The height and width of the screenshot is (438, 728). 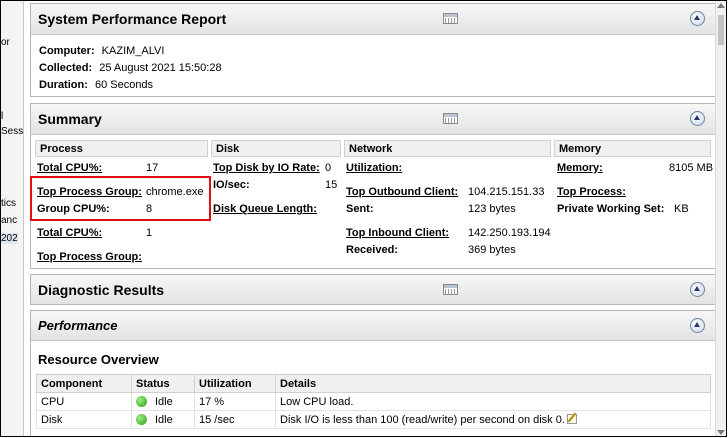 I want to click on utilization-cell: 15 /sec, so click(x=235, y=419).